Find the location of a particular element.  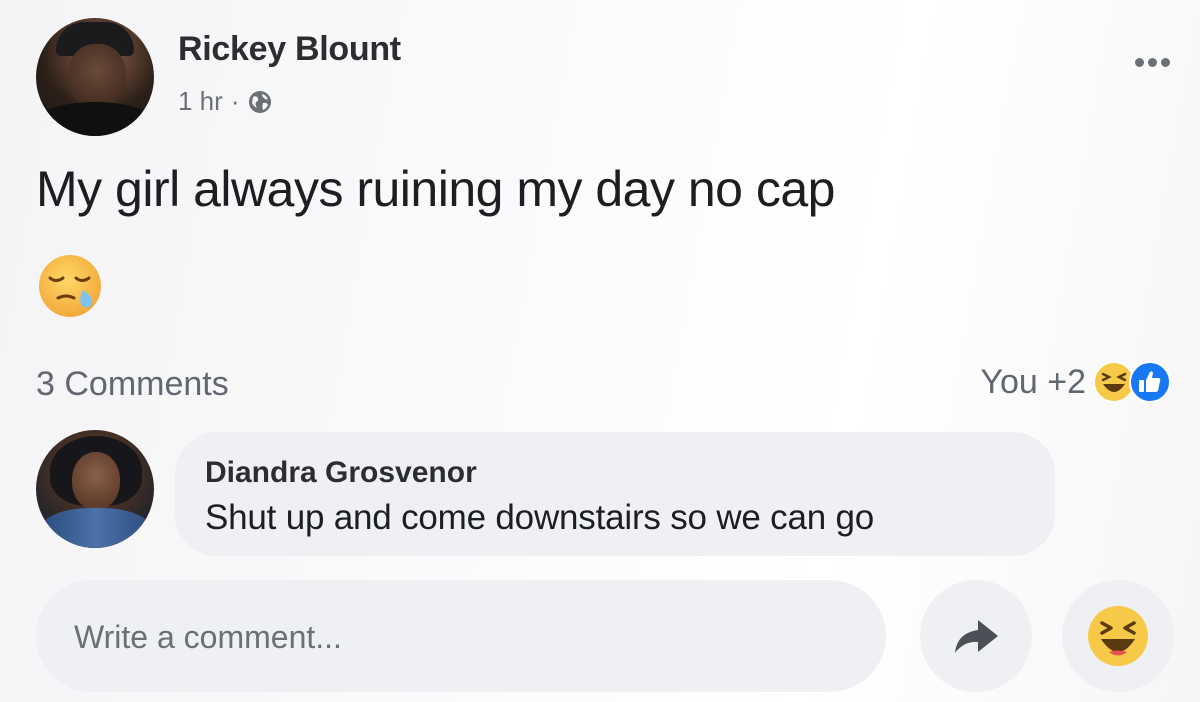

comment-author: Diandra Grosvenor is located at coordinates (341, 473).